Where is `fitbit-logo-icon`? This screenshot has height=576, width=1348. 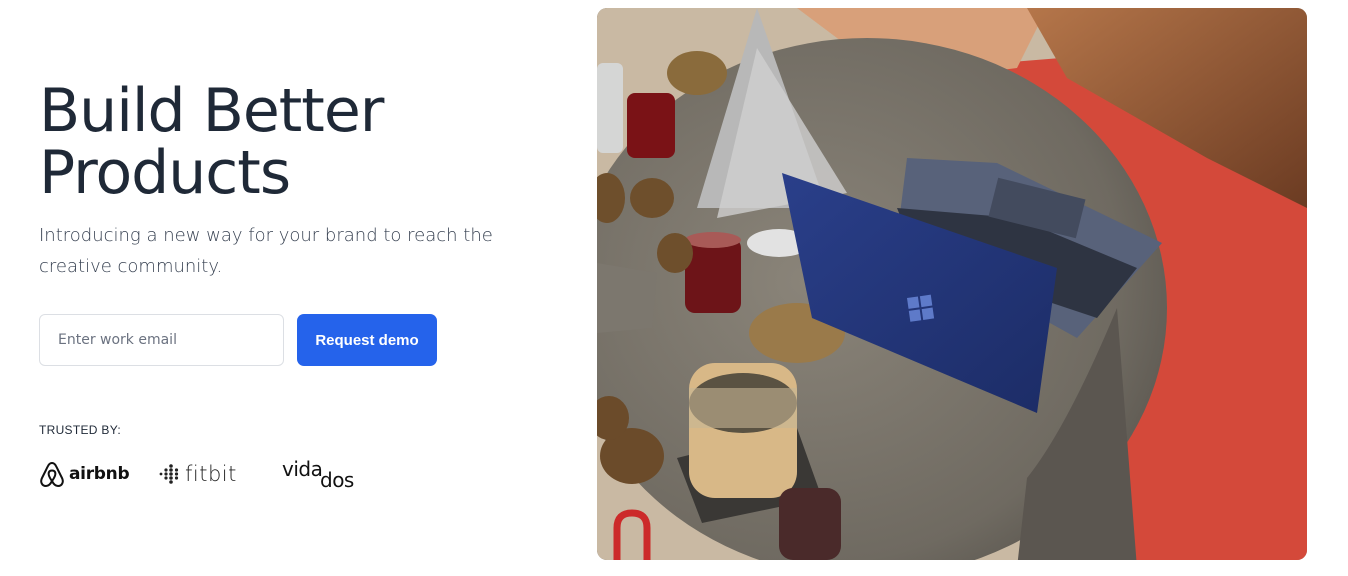
fitbit-logo-icon is located at coordinates (169, 474).